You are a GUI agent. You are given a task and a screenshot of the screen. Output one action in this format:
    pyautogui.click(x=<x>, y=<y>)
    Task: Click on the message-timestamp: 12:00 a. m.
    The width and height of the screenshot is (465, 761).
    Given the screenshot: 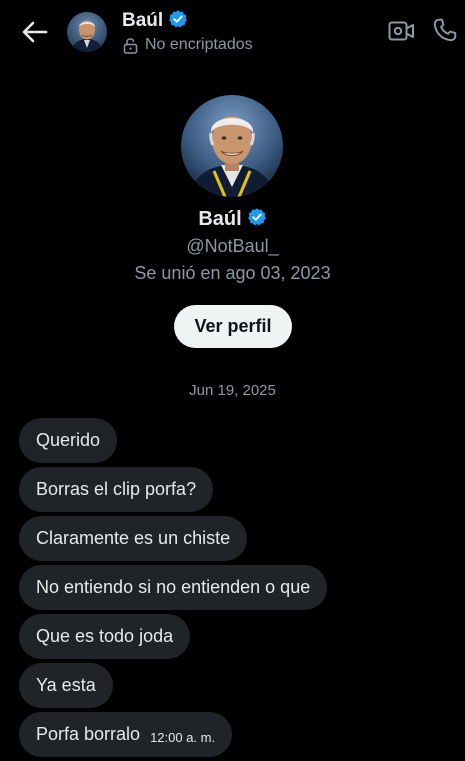 What is the action you would take?
    pyautogui.click(x=183, y=737)
    